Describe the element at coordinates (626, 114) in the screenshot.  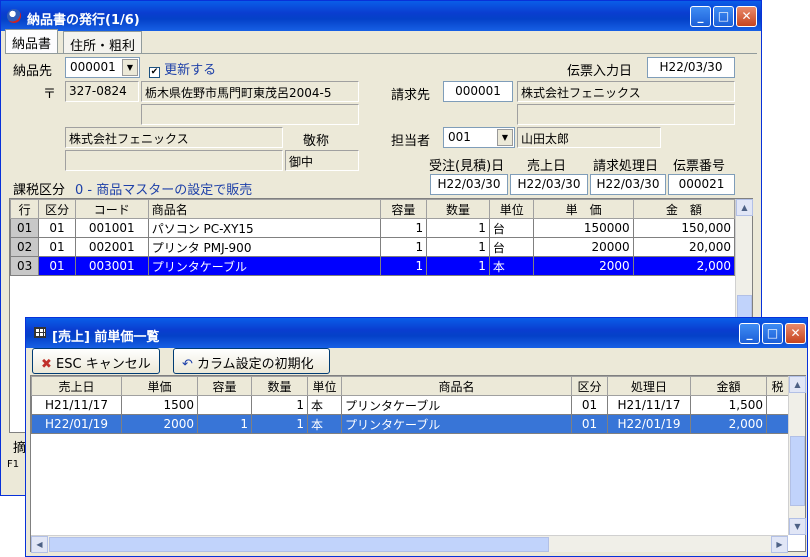
I see `billing-extra-field` at that location.